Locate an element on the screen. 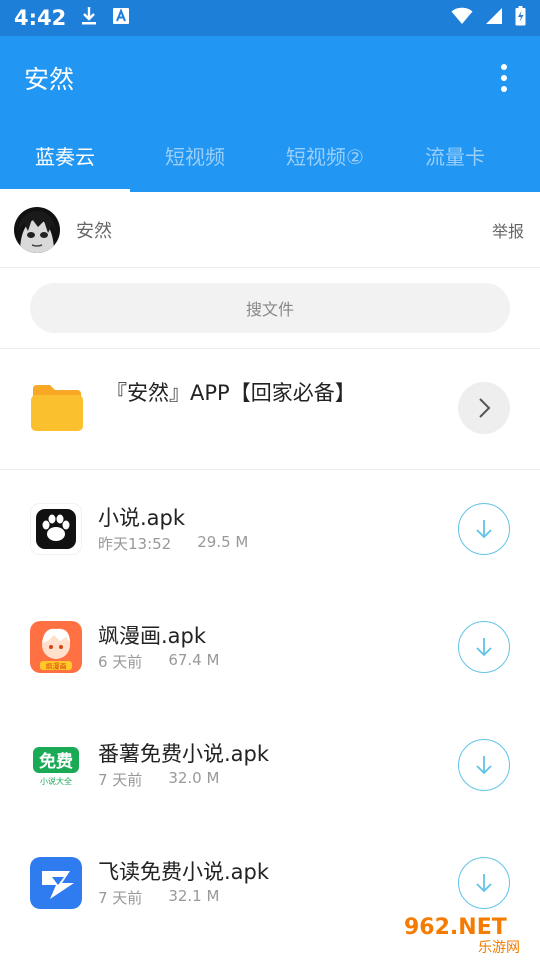 This screenshot has height=960, width=540. file-name: 飞读免费小说.apk is located at coordinates (184, 871).